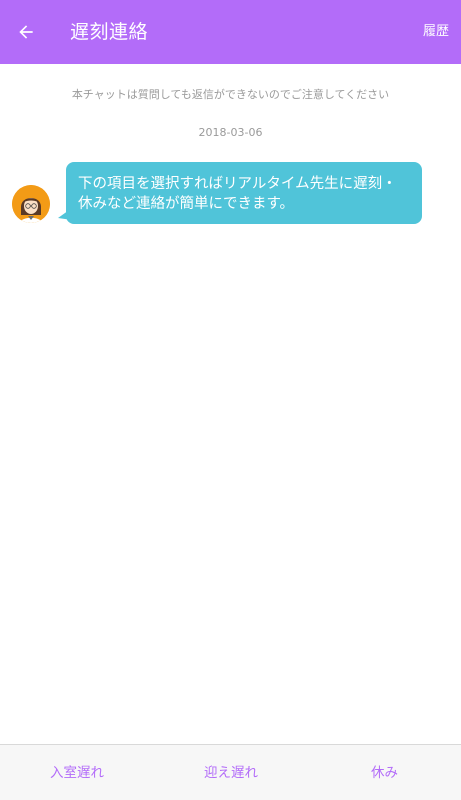 This screenshot has width=461, height=800. Describe the element at coordinates (230, 32) in the screenshot. I see `header-bar: 遅刻連絡 履歴` at that location.